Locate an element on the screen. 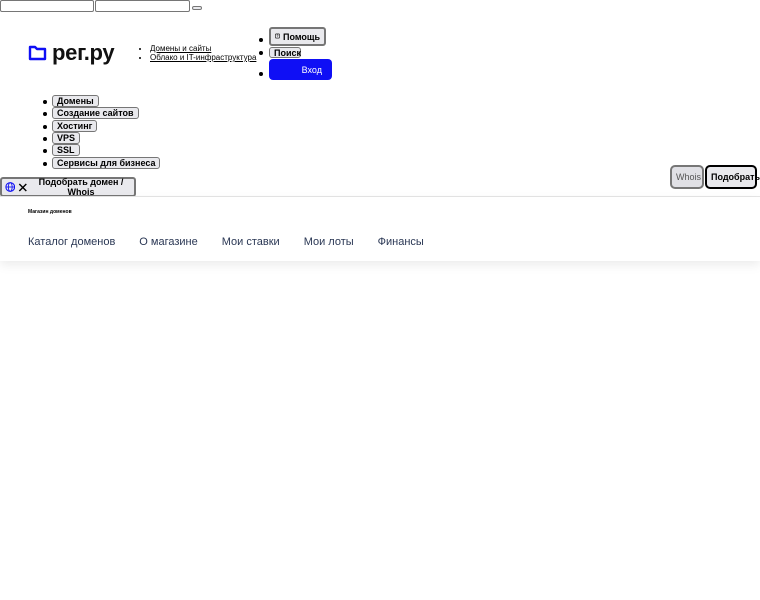 The width and height of the screenshot is (760, 600). whois-button: Whois is located at coordinates (687, 177).